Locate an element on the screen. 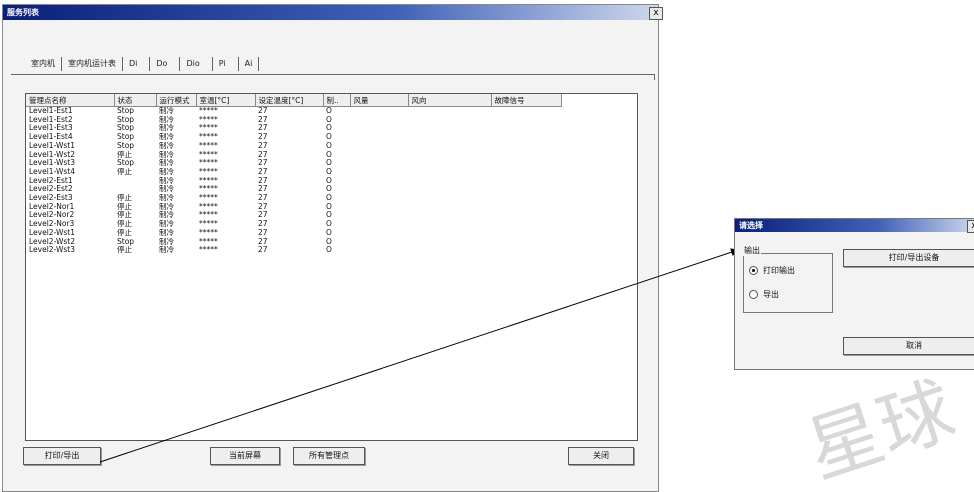  table-row: Level2-Est2 制冷 ***** 27 O is located at coordinates (293, 189).